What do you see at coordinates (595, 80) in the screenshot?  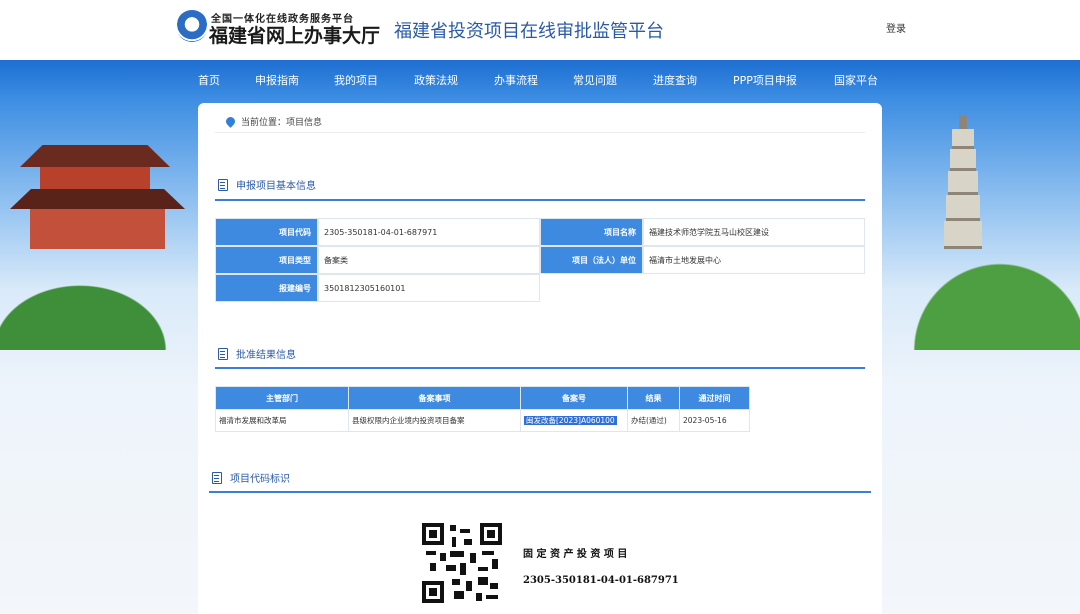 I see `nav-faq: 常见问题` at bounding box center [595, 80].